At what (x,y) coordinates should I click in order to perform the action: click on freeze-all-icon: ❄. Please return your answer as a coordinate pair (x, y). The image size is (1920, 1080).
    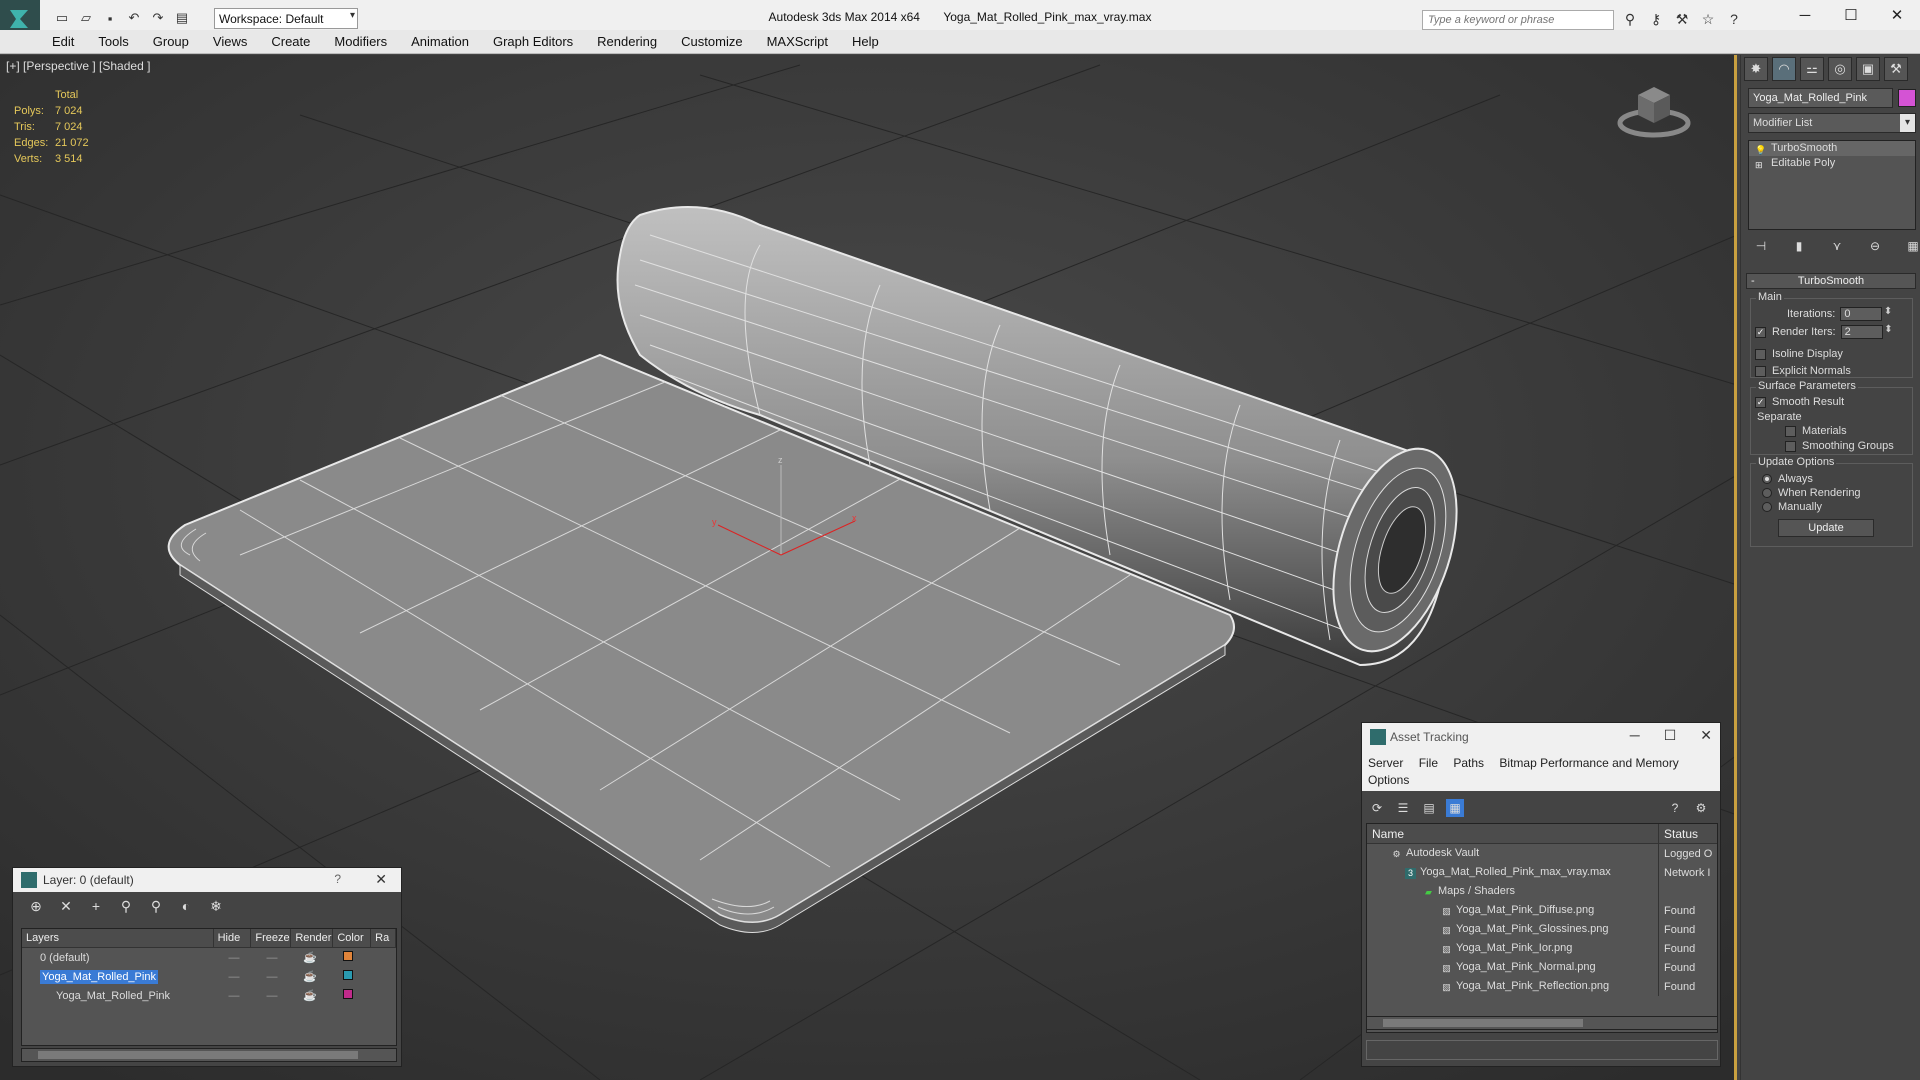
    Looking at the image, I should click on (216, 906).